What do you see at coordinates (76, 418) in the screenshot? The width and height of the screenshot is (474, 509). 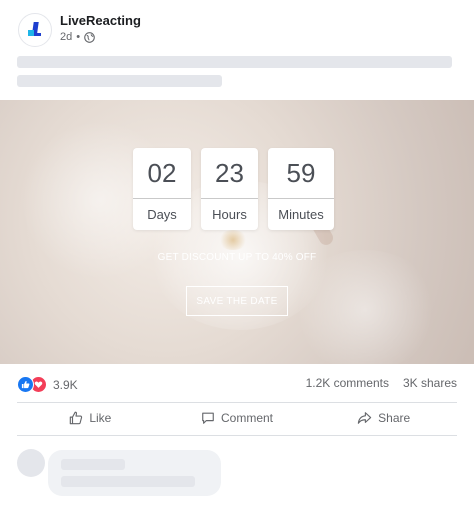 I see `thumbs-up-icon` at bounding box center [76, 418].